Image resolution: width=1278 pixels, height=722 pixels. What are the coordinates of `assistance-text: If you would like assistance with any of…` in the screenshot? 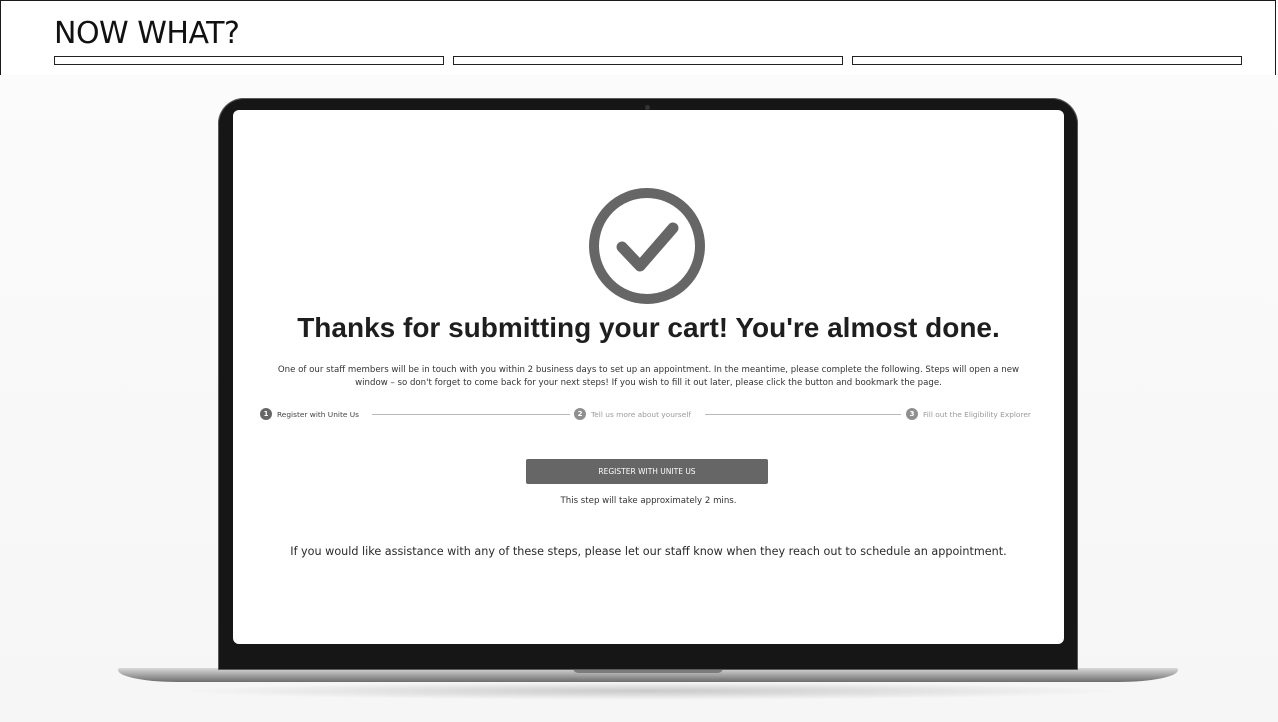 It's located at (648, 551).